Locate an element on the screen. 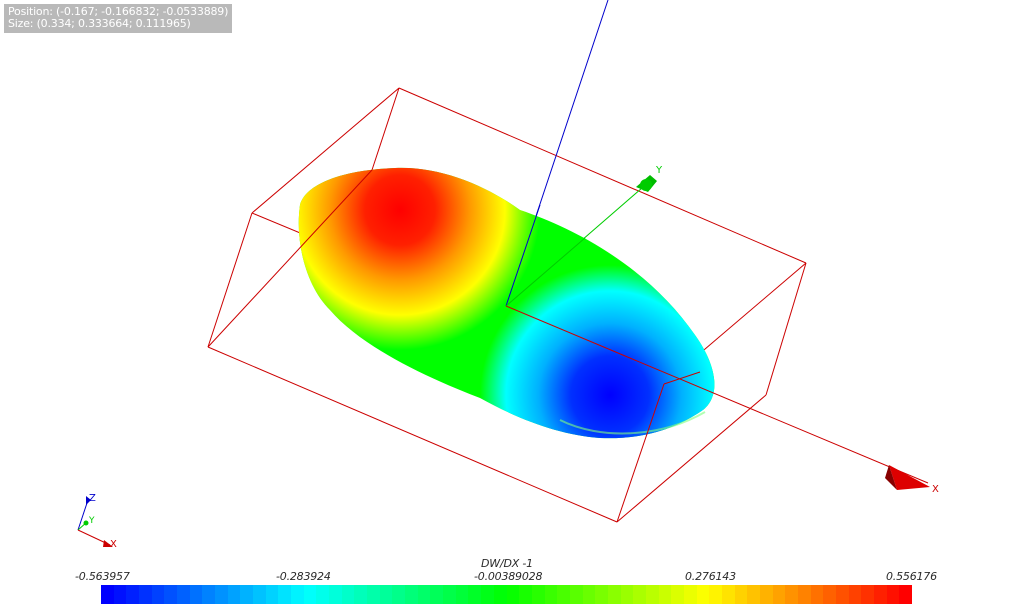 The image size is (1014, 610). triad-z-label: Z is located at coordinates (92, 498).